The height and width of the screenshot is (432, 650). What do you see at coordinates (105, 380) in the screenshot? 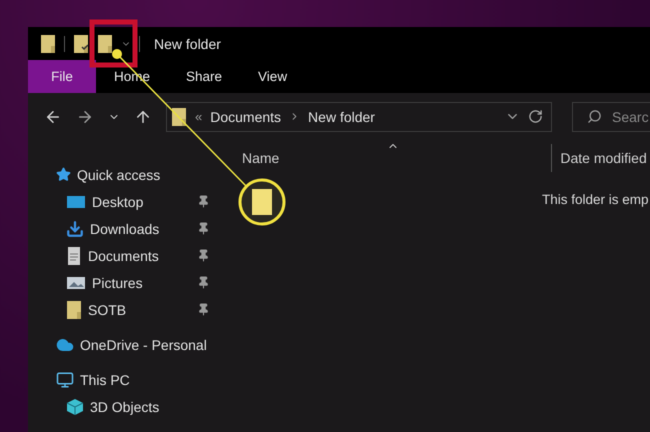
I see `sidebar-item-label: This PC` at bounding box center [105, 380].